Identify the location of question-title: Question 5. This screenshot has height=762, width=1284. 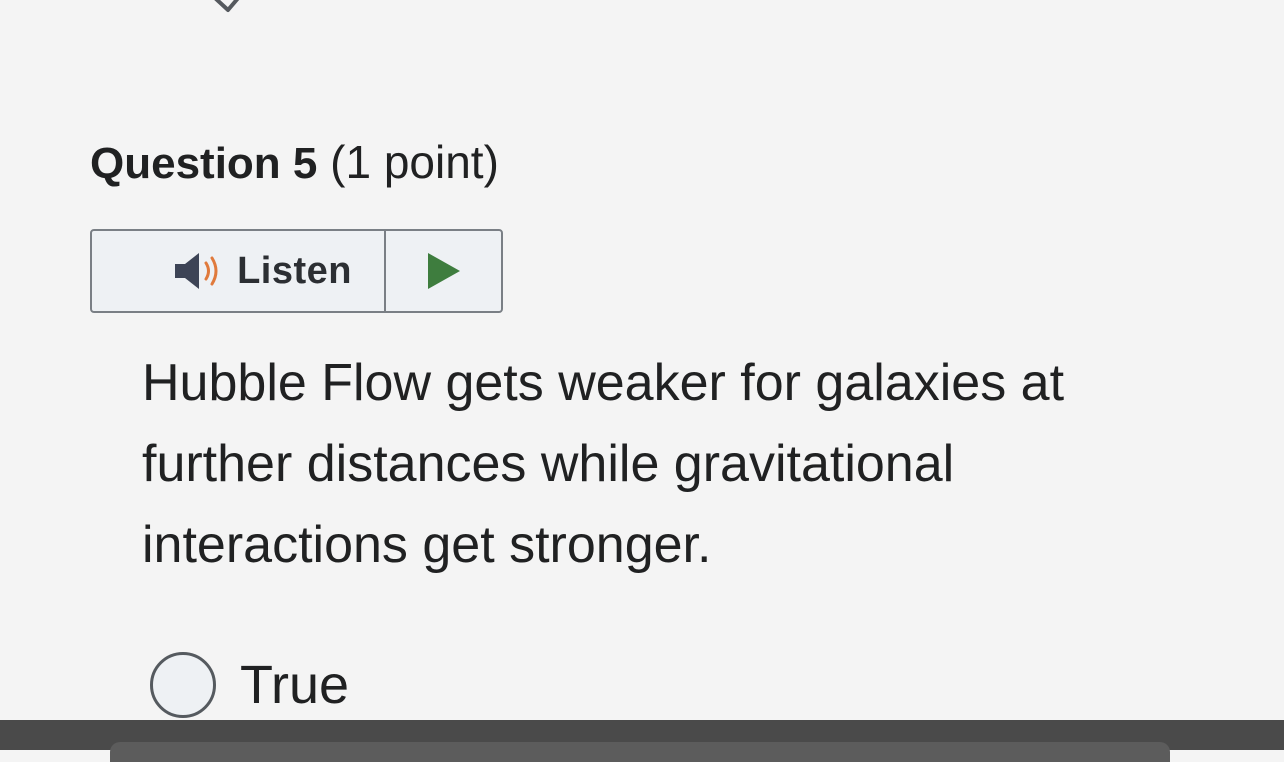
(204, 163).